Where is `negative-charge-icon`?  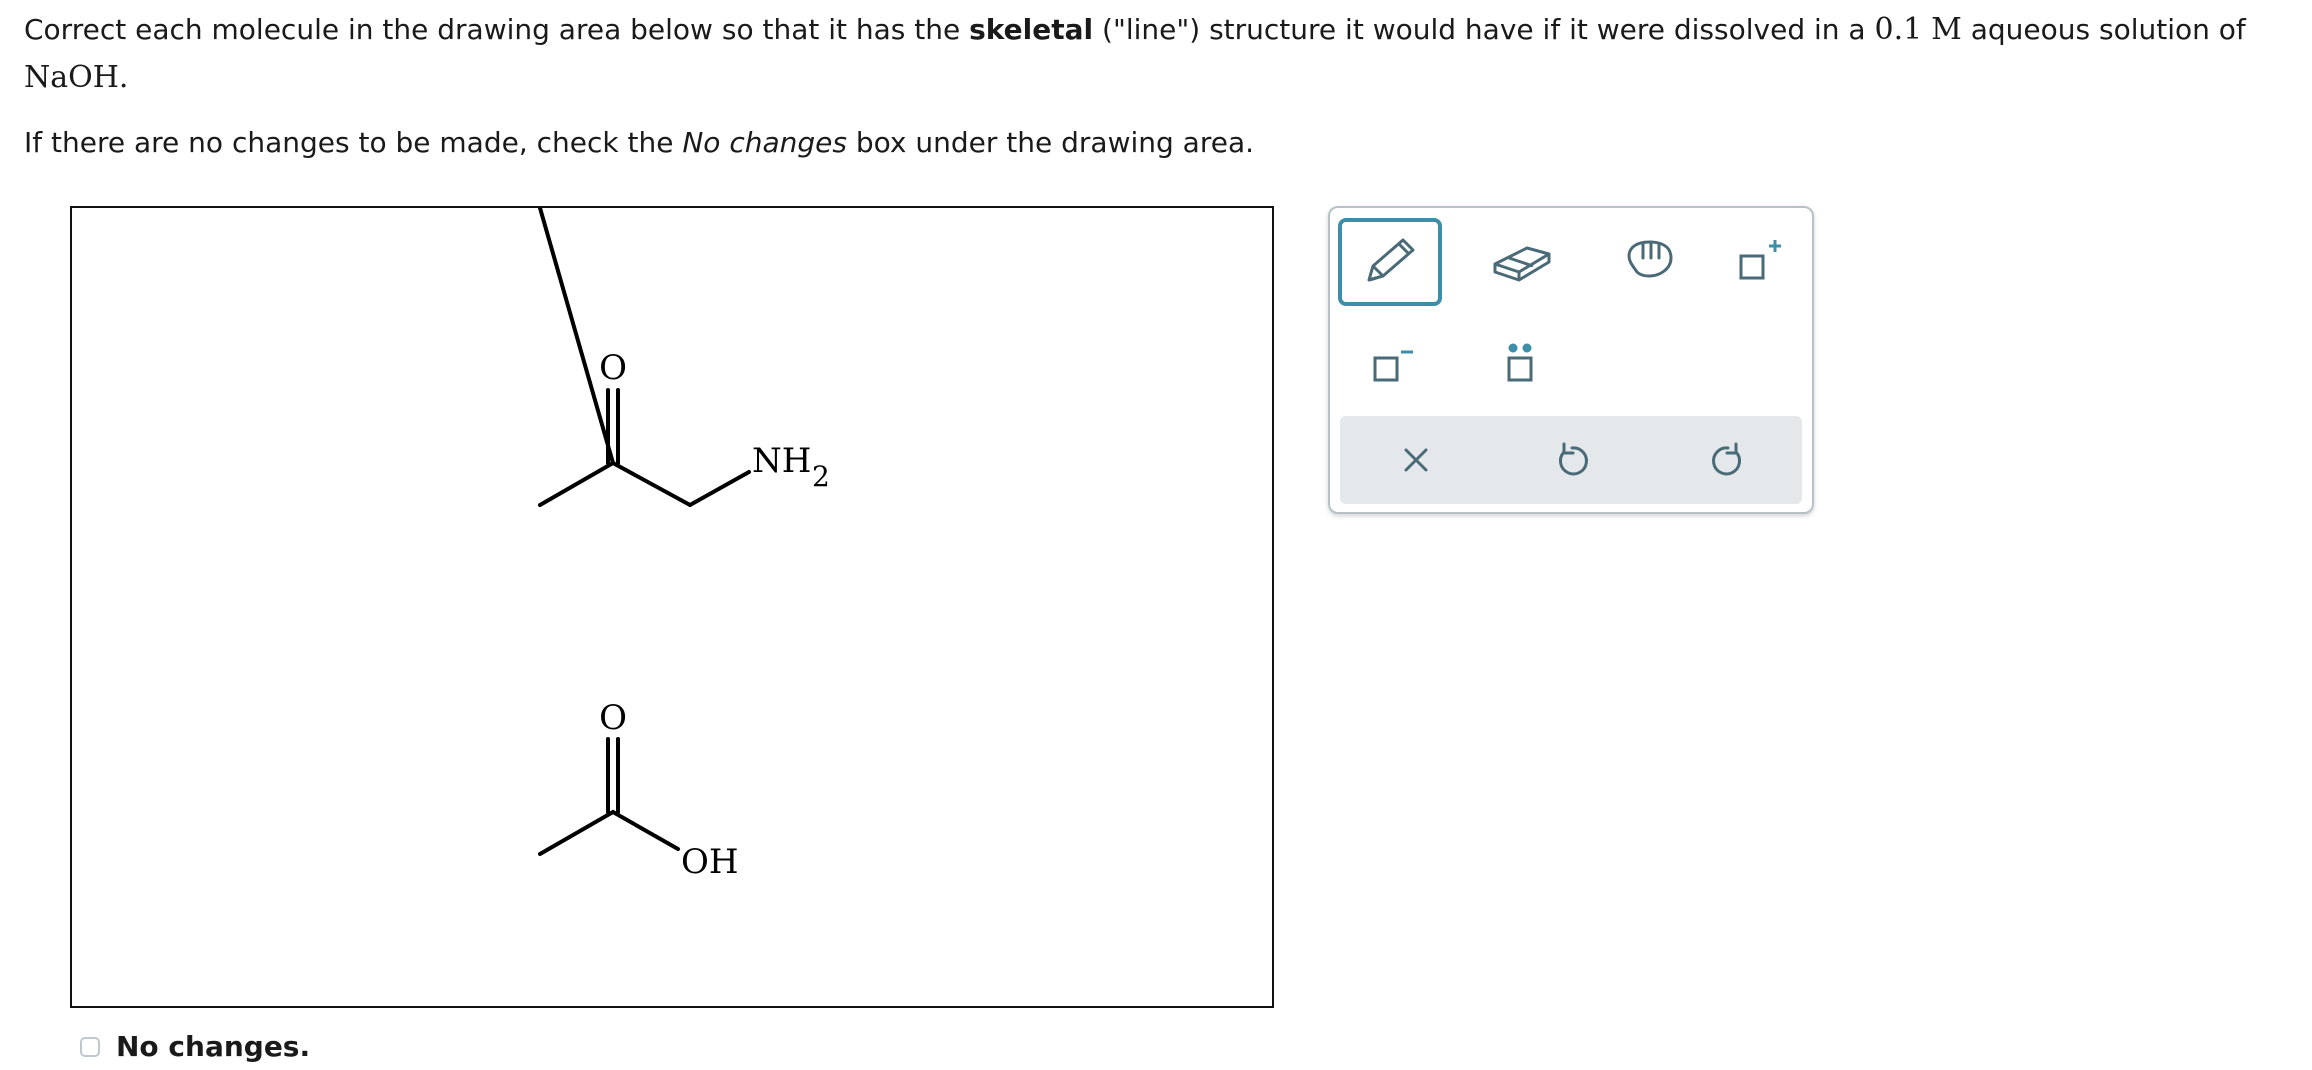
negative-charge-icon is located at coordinates (1393, 366).